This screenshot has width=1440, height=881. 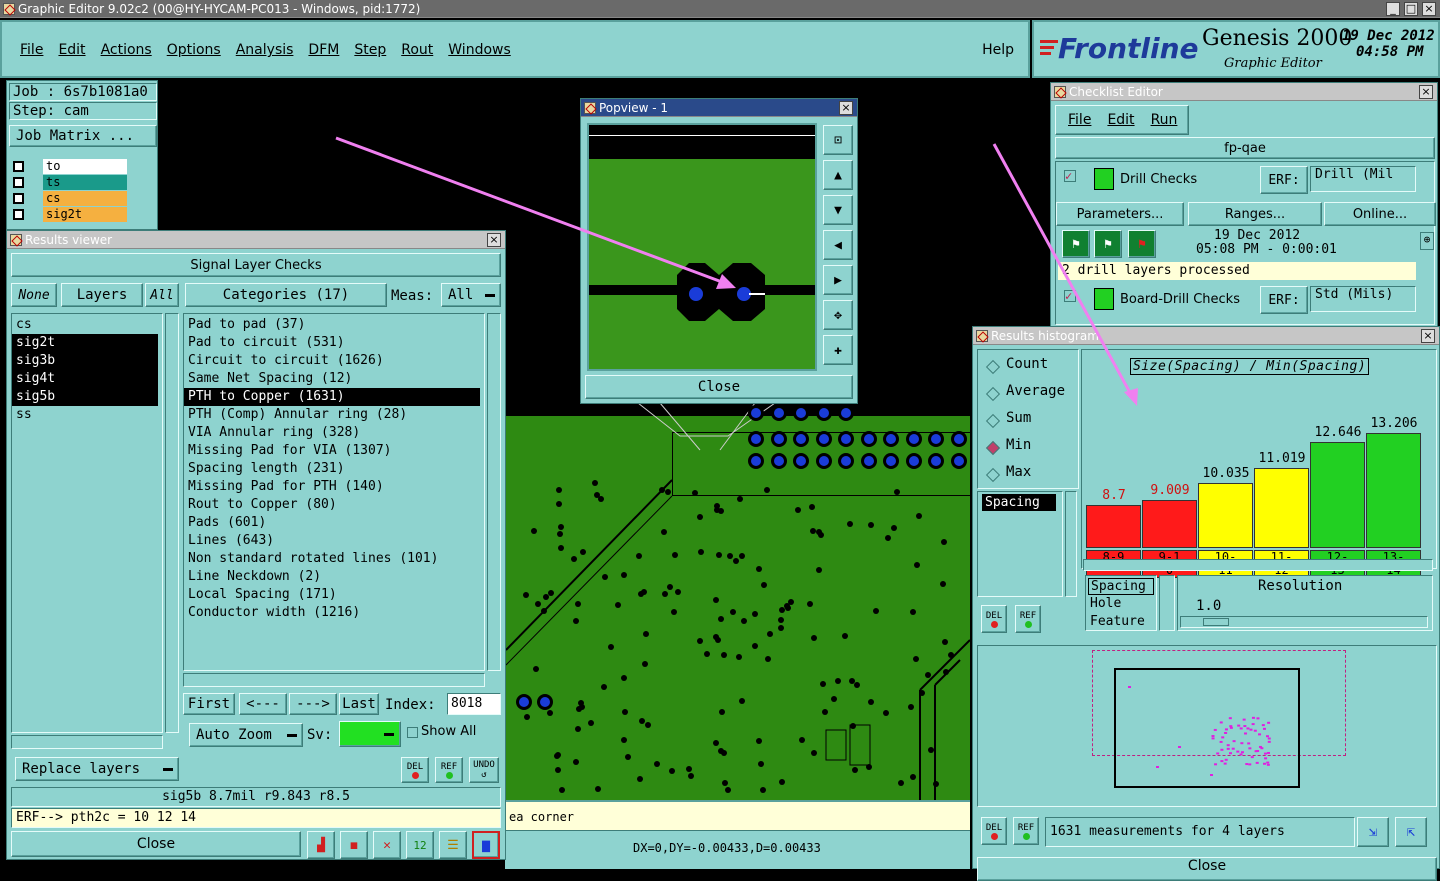 I want to click on results-close-button: Close, so click(x=156, y=844).